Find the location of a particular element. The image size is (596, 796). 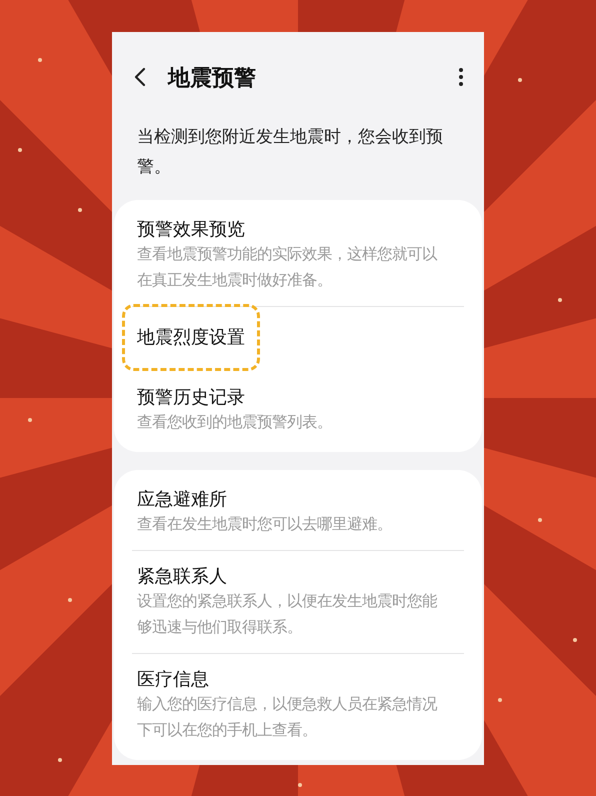

more-options-button is located at coordinates (461, 77).